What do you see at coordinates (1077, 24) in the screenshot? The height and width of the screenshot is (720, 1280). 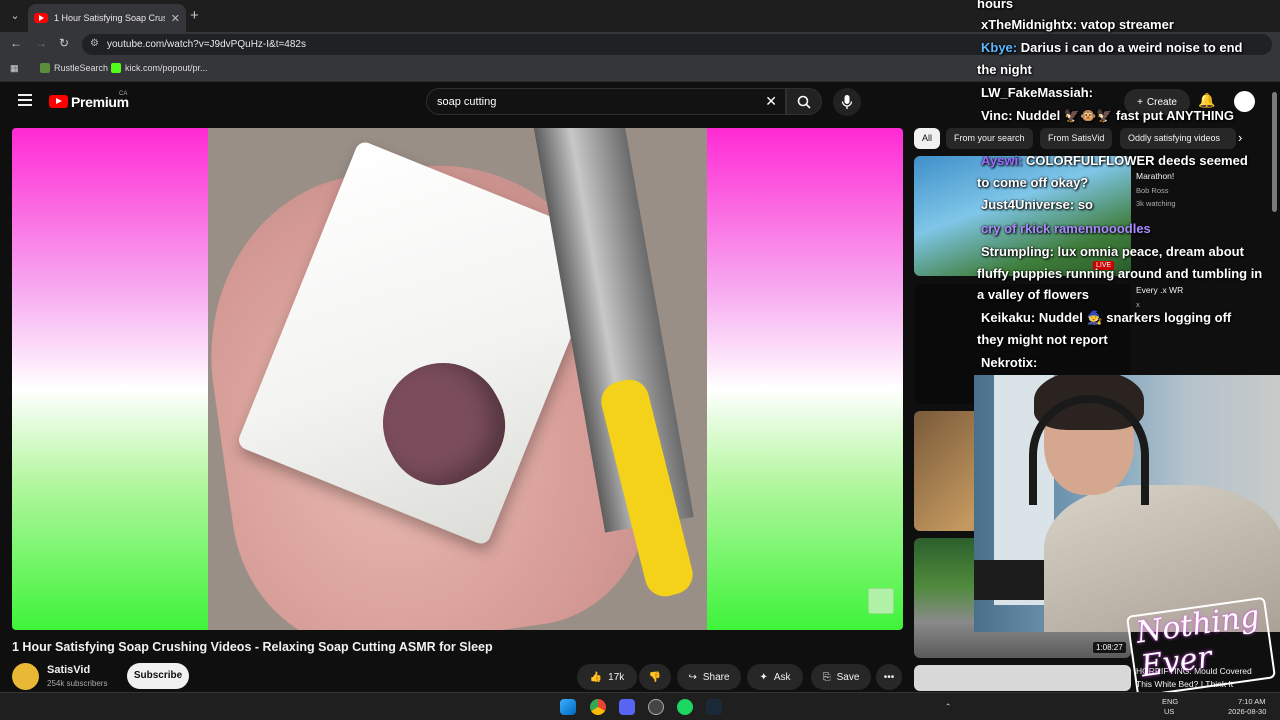 I see `chat-message: xTheMidnightx: vatop streamer` at bounding box center [1077, 24].